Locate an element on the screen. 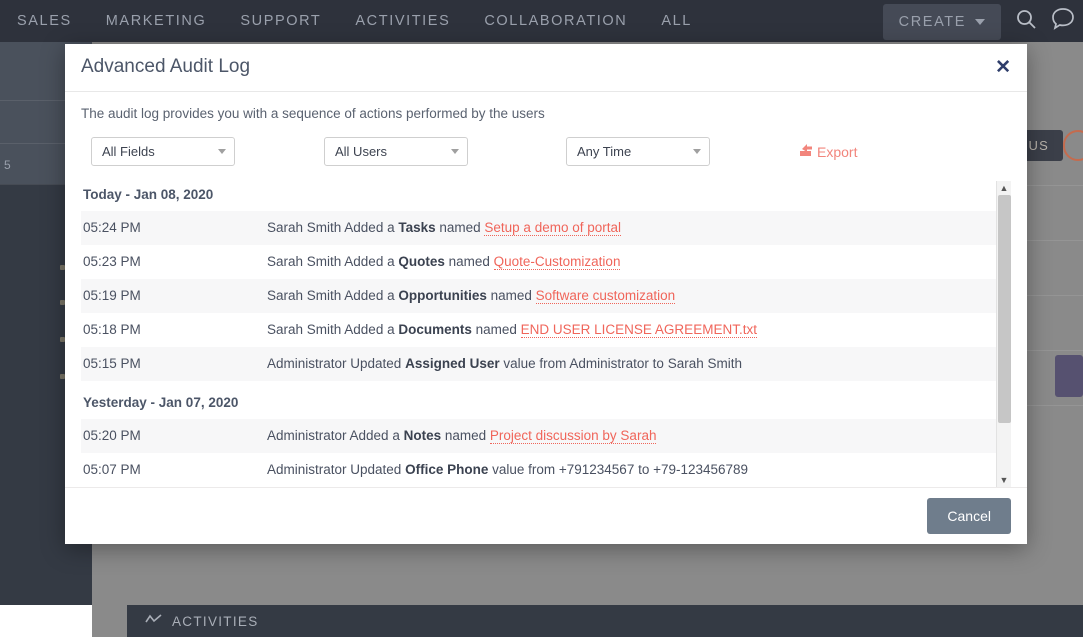  log-row-mid: value from +791234567 to +79-123456789 is located at coordinates (618, 470).